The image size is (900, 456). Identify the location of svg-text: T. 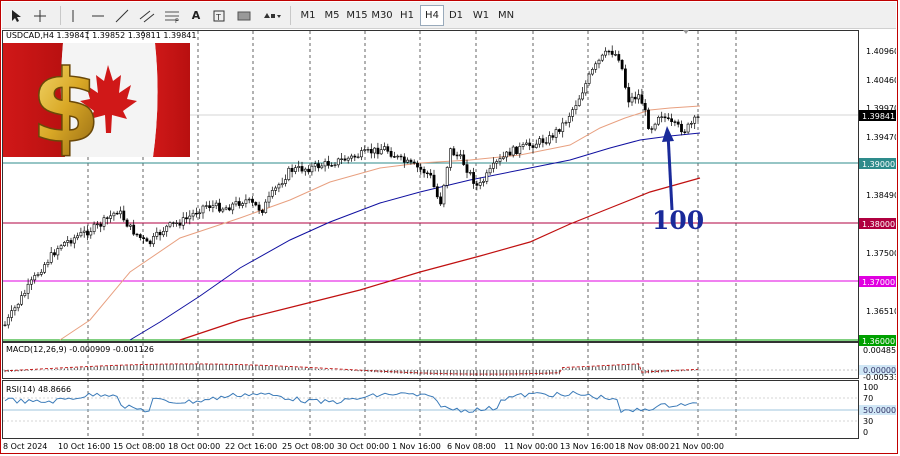
(218, 17).